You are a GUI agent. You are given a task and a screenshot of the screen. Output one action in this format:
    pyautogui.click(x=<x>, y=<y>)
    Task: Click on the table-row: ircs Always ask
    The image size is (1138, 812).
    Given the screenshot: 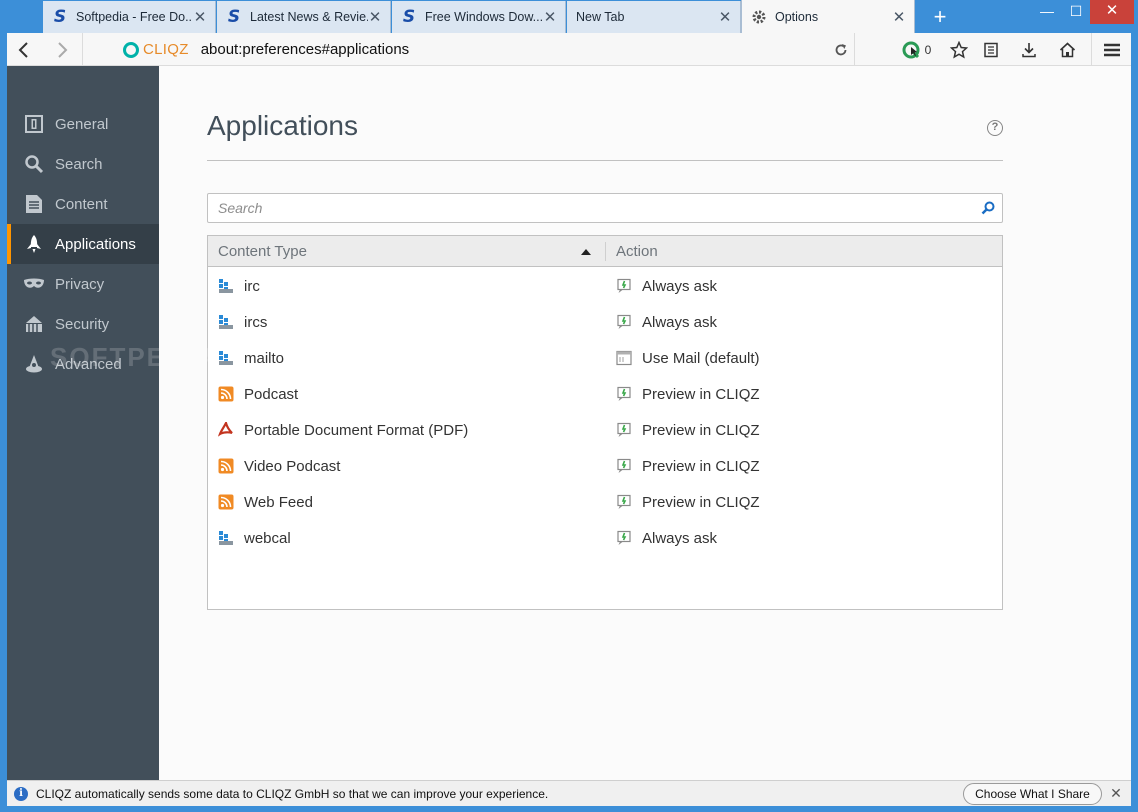 What is the action you would take?
    pyautogui.click(x=605, y=322)
    